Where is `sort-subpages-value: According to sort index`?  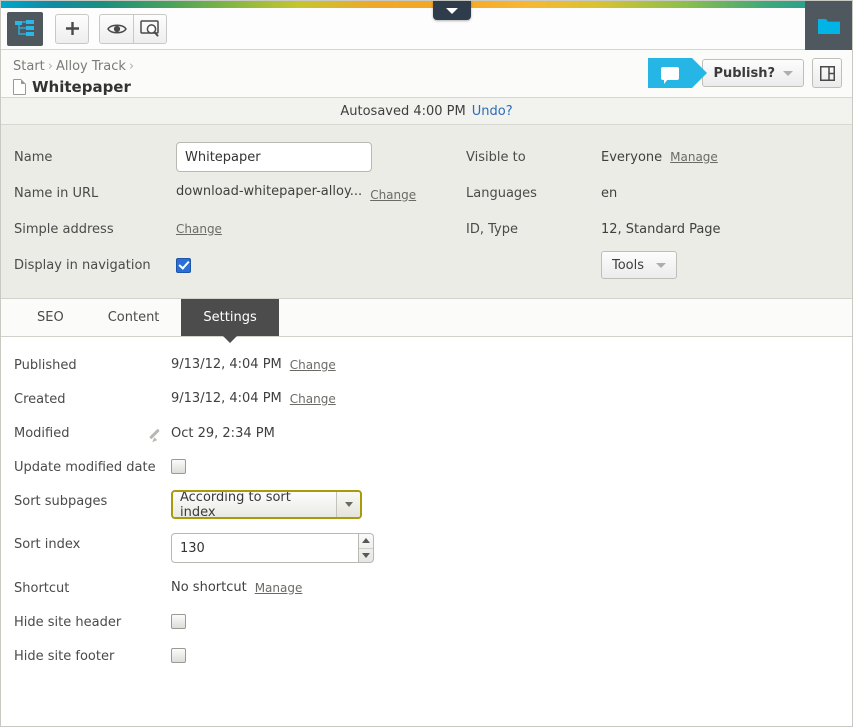
sort-subpages-value: According to sort index is located at coordinates (266, 504).